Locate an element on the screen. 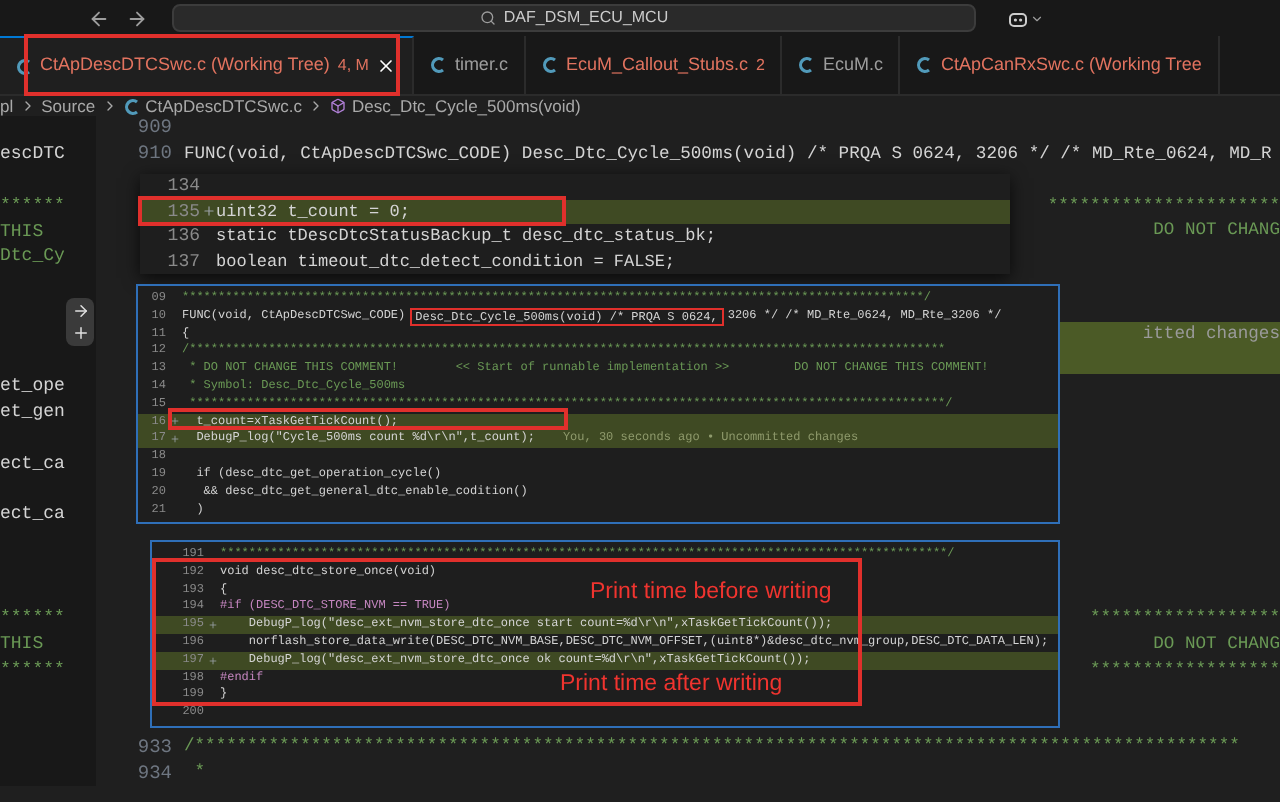 The height and width of the screenshot is (802, 1280). line-number: 910 is located at coordinates (154, 153).